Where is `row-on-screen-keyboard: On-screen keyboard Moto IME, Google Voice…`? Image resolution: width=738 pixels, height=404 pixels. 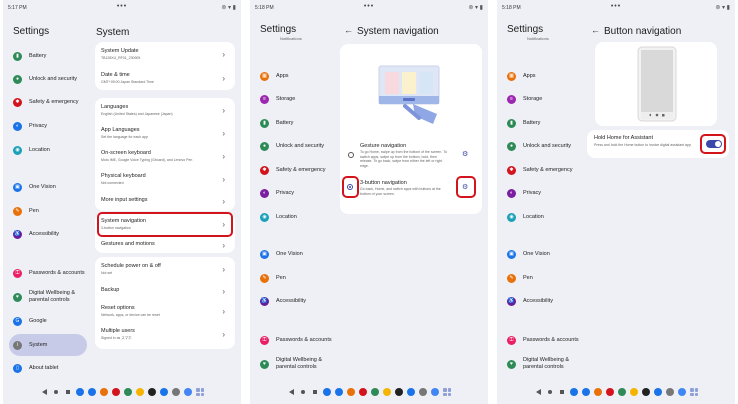 row-on-screen-keyboard: On-screen keyboard Moto IME, Google Voice… is located at coordinates (165, 157).